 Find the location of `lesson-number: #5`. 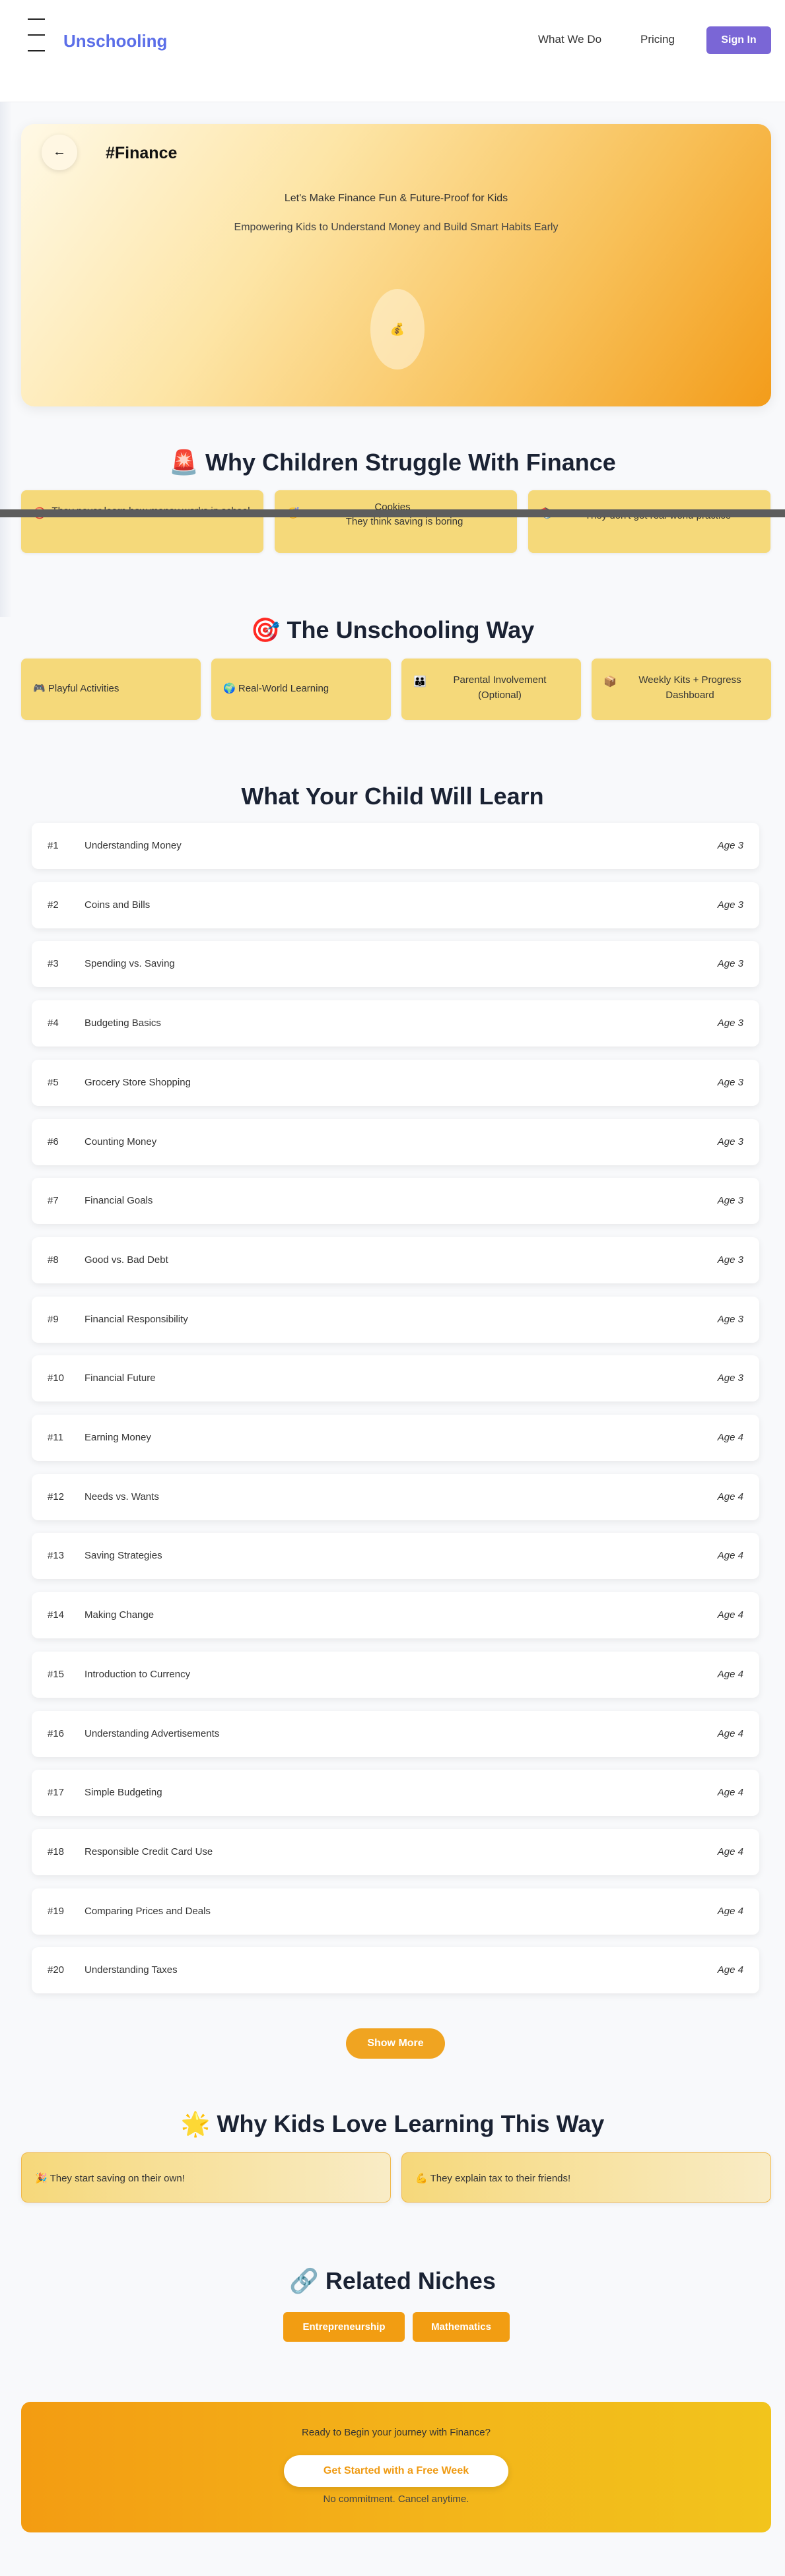

lesson-number: #5 is located at coordinates (54, 1082).